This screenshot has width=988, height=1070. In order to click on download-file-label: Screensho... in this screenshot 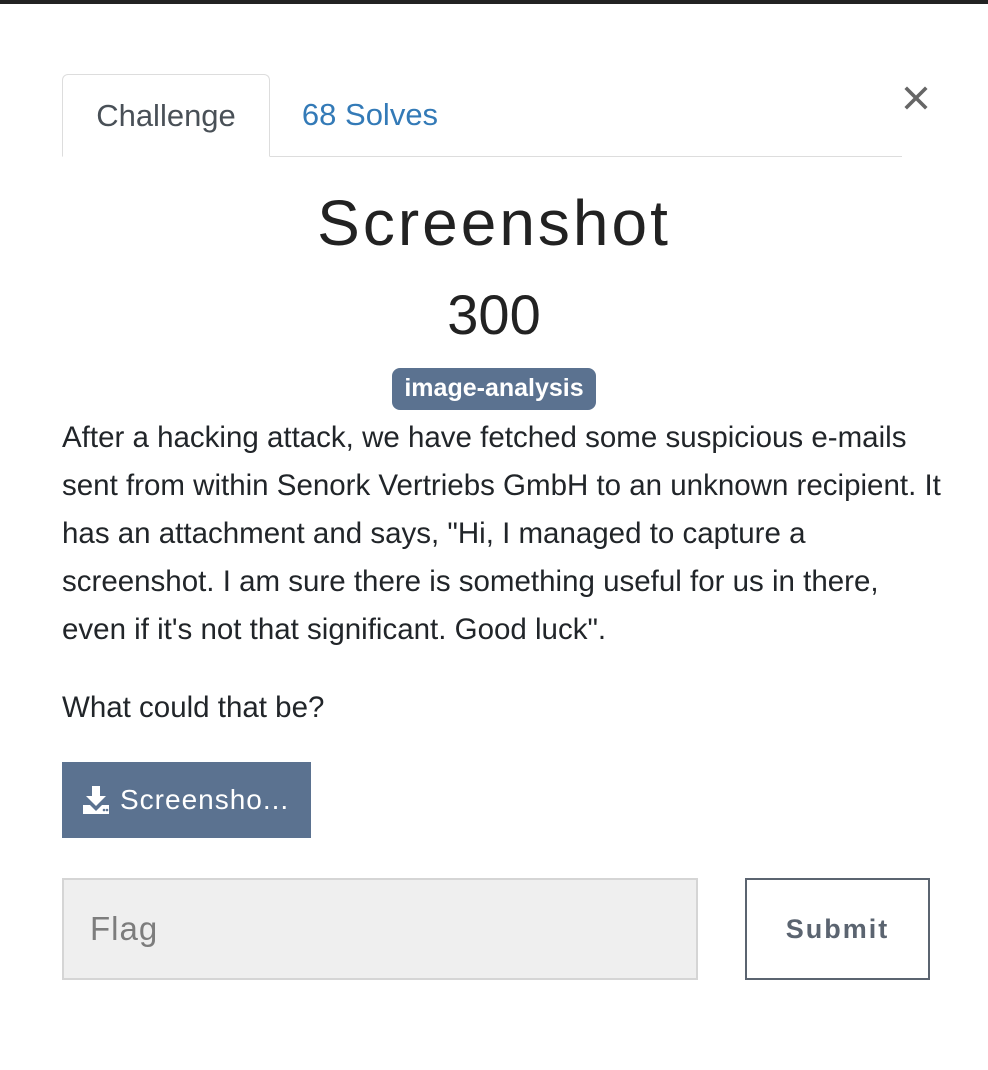, I will do `click(205, 799)`.